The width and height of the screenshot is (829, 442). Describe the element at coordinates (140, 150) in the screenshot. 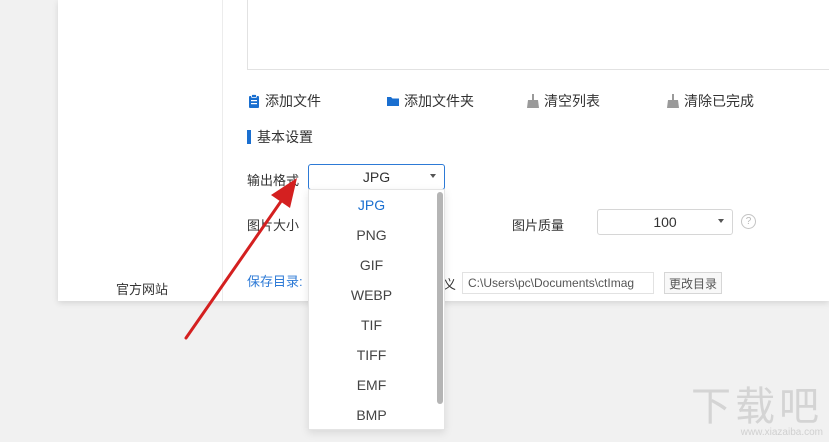

I see `sidebar: 官方网站` at that location.